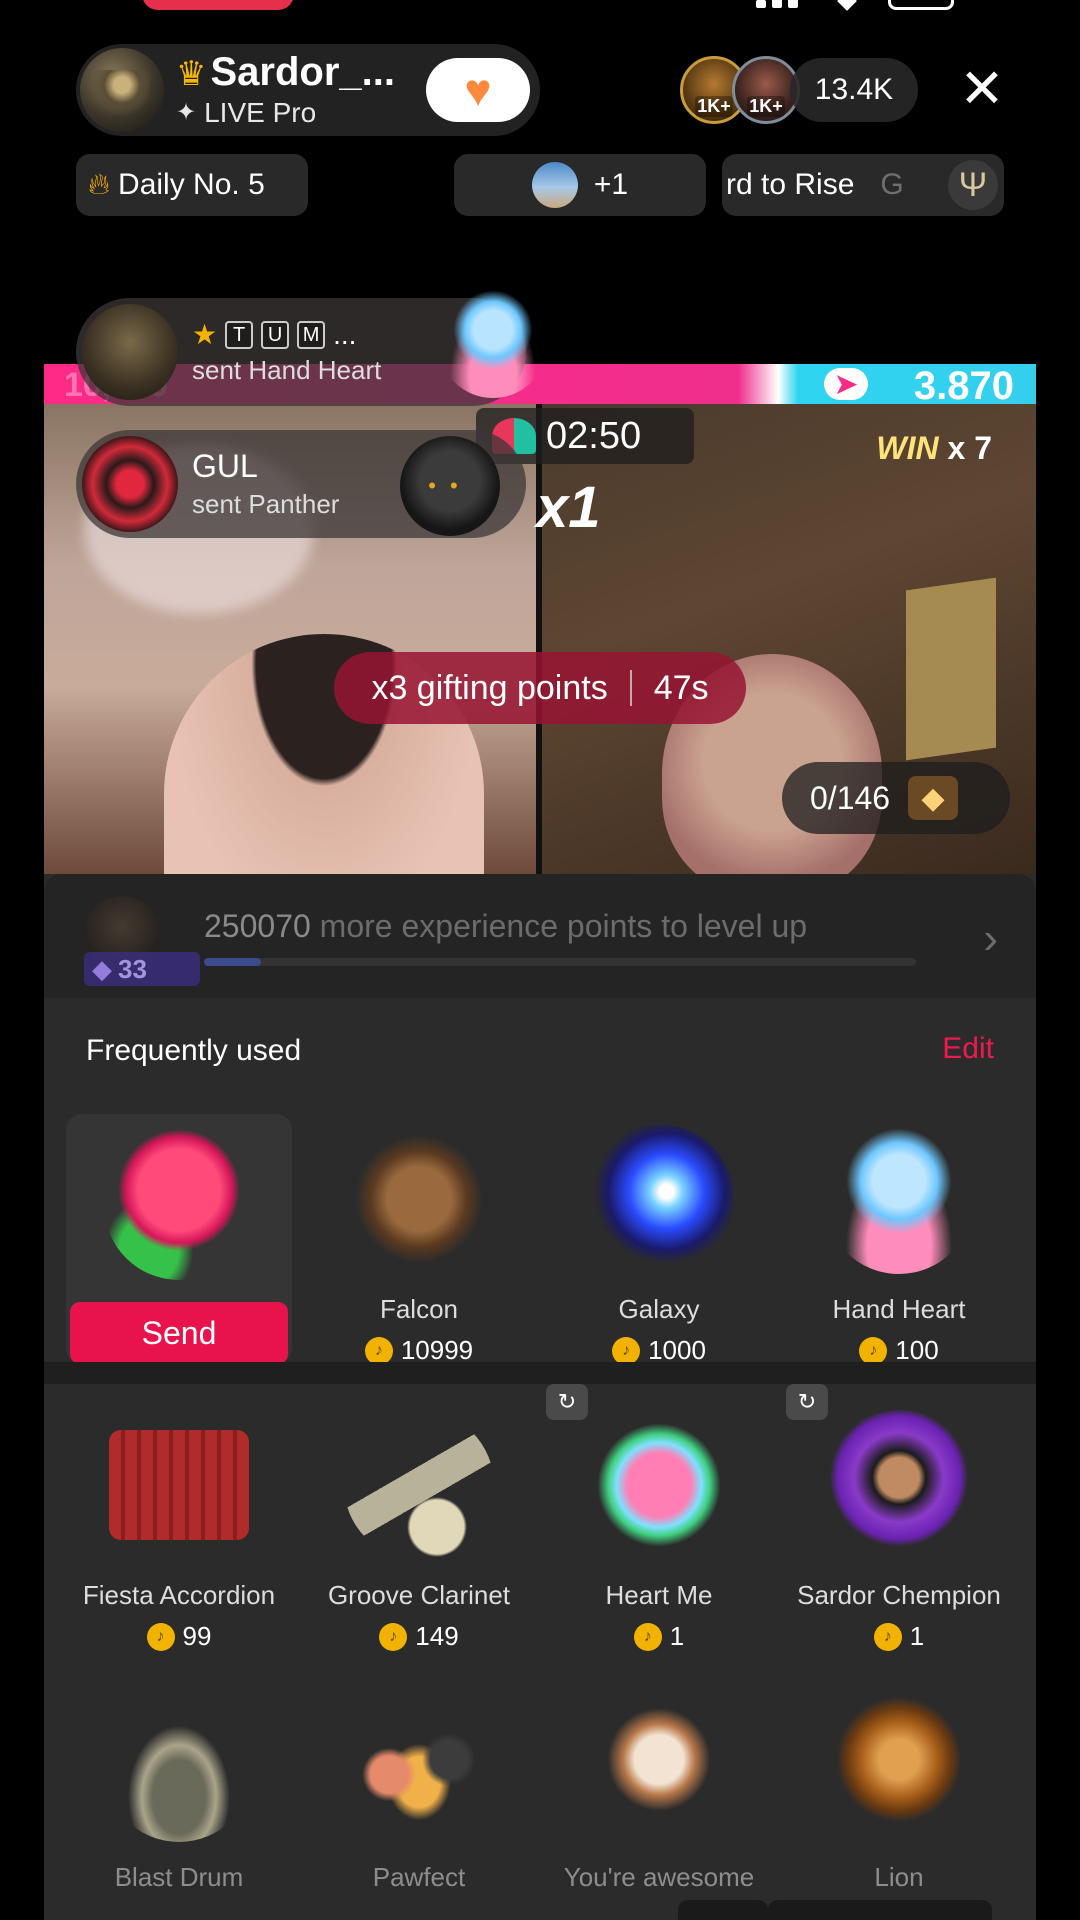  I want to click on heart-icon: ♥, so click(478, 90).